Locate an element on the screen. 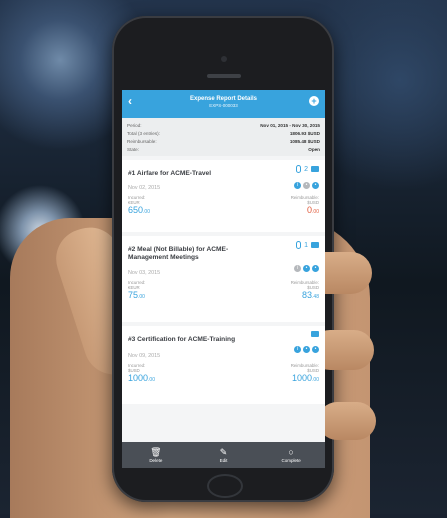 The width and height of the screenshot is (447, 518). expense-date: Nov 02, 2015 is located at coordinates (144, 188).